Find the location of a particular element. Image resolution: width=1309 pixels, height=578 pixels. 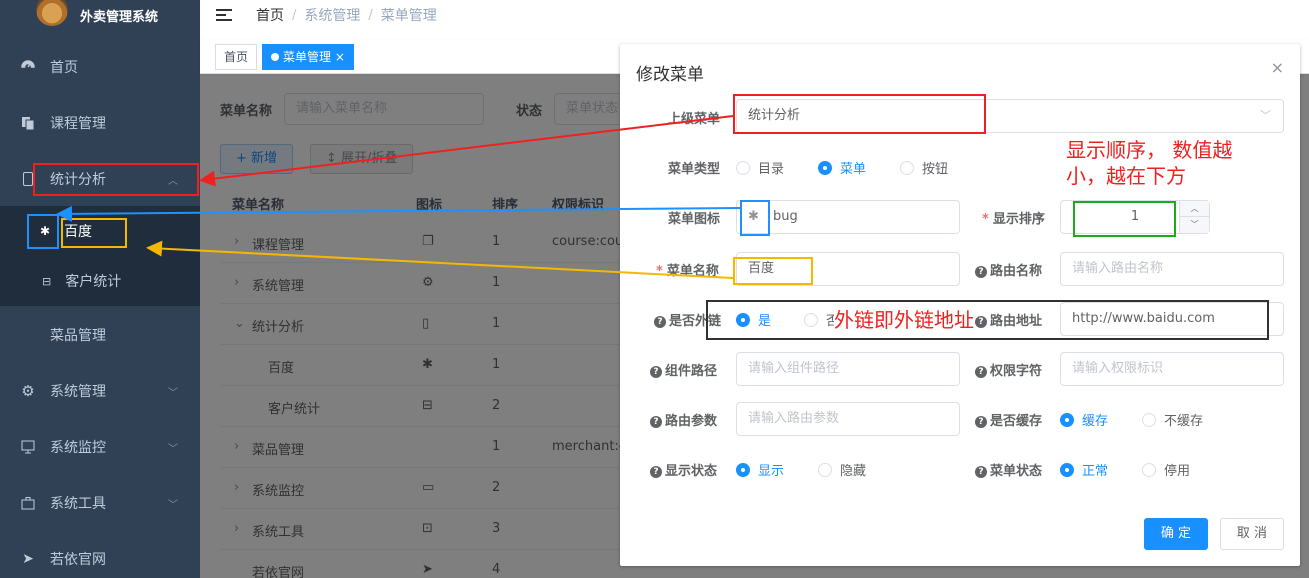

label-text: 菜单名称 is located at coordinates (692, 271).